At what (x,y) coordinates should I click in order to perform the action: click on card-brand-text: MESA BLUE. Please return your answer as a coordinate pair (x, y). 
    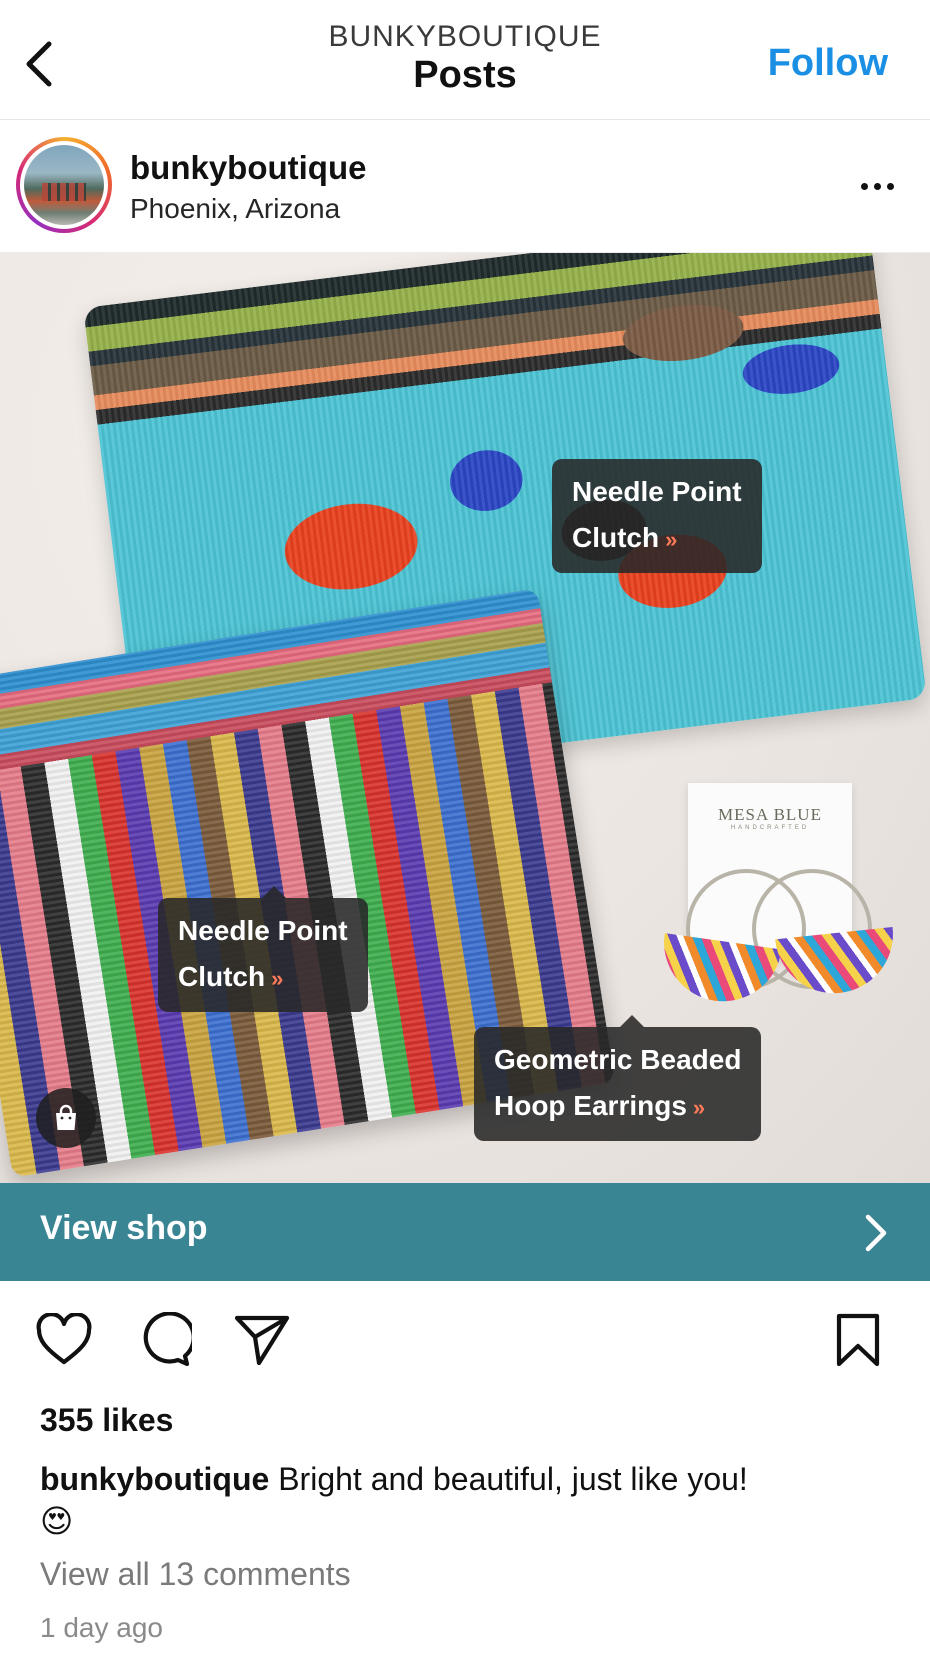
    Looking at the image, I should click on (770, 814).